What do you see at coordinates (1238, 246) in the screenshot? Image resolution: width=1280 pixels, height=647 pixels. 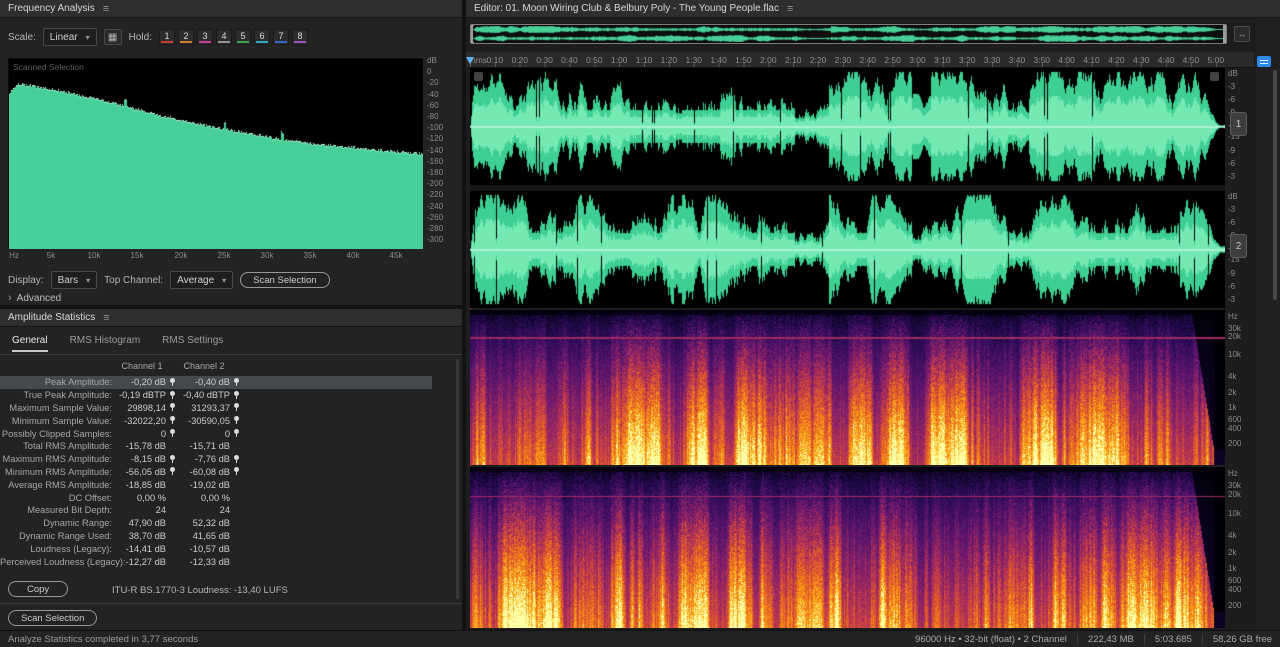 I see `channel-button-2: 2` at bounding box center [1238, 246].